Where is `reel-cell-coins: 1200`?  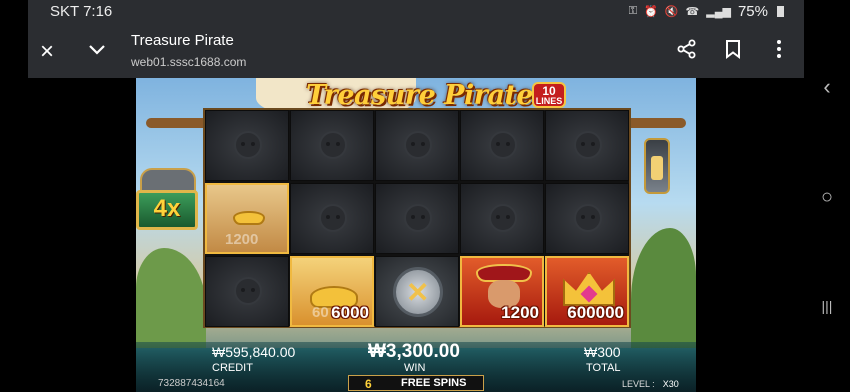
reel-cell-coins: 1200 is located at coordinates (247, 218).